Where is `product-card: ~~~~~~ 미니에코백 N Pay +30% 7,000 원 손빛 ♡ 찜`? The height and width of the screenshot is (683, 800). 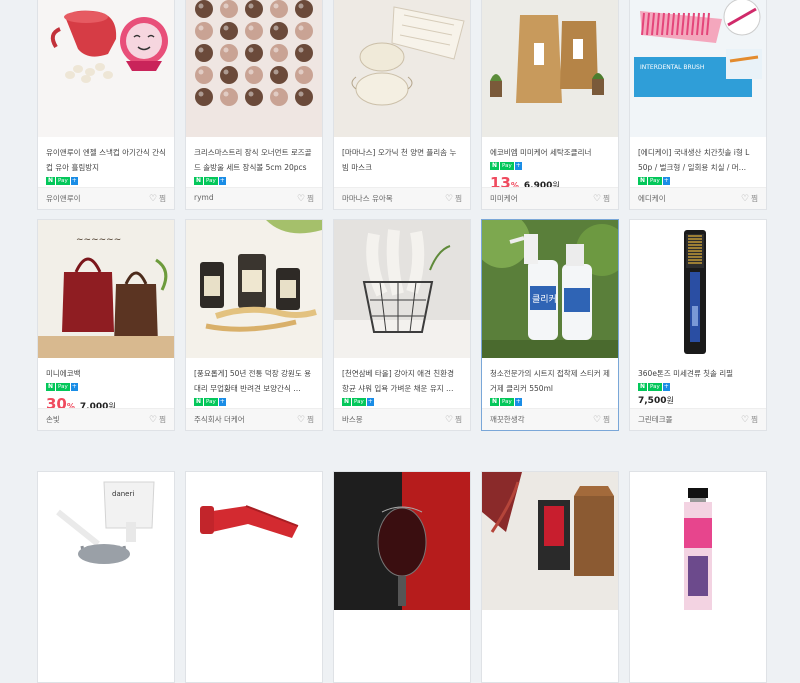 product-card: ~~~~~~ 미니에코백 N Pay +30% 7,000 원 손빛 ♡ 찜 is located at coordinates (106, 325).